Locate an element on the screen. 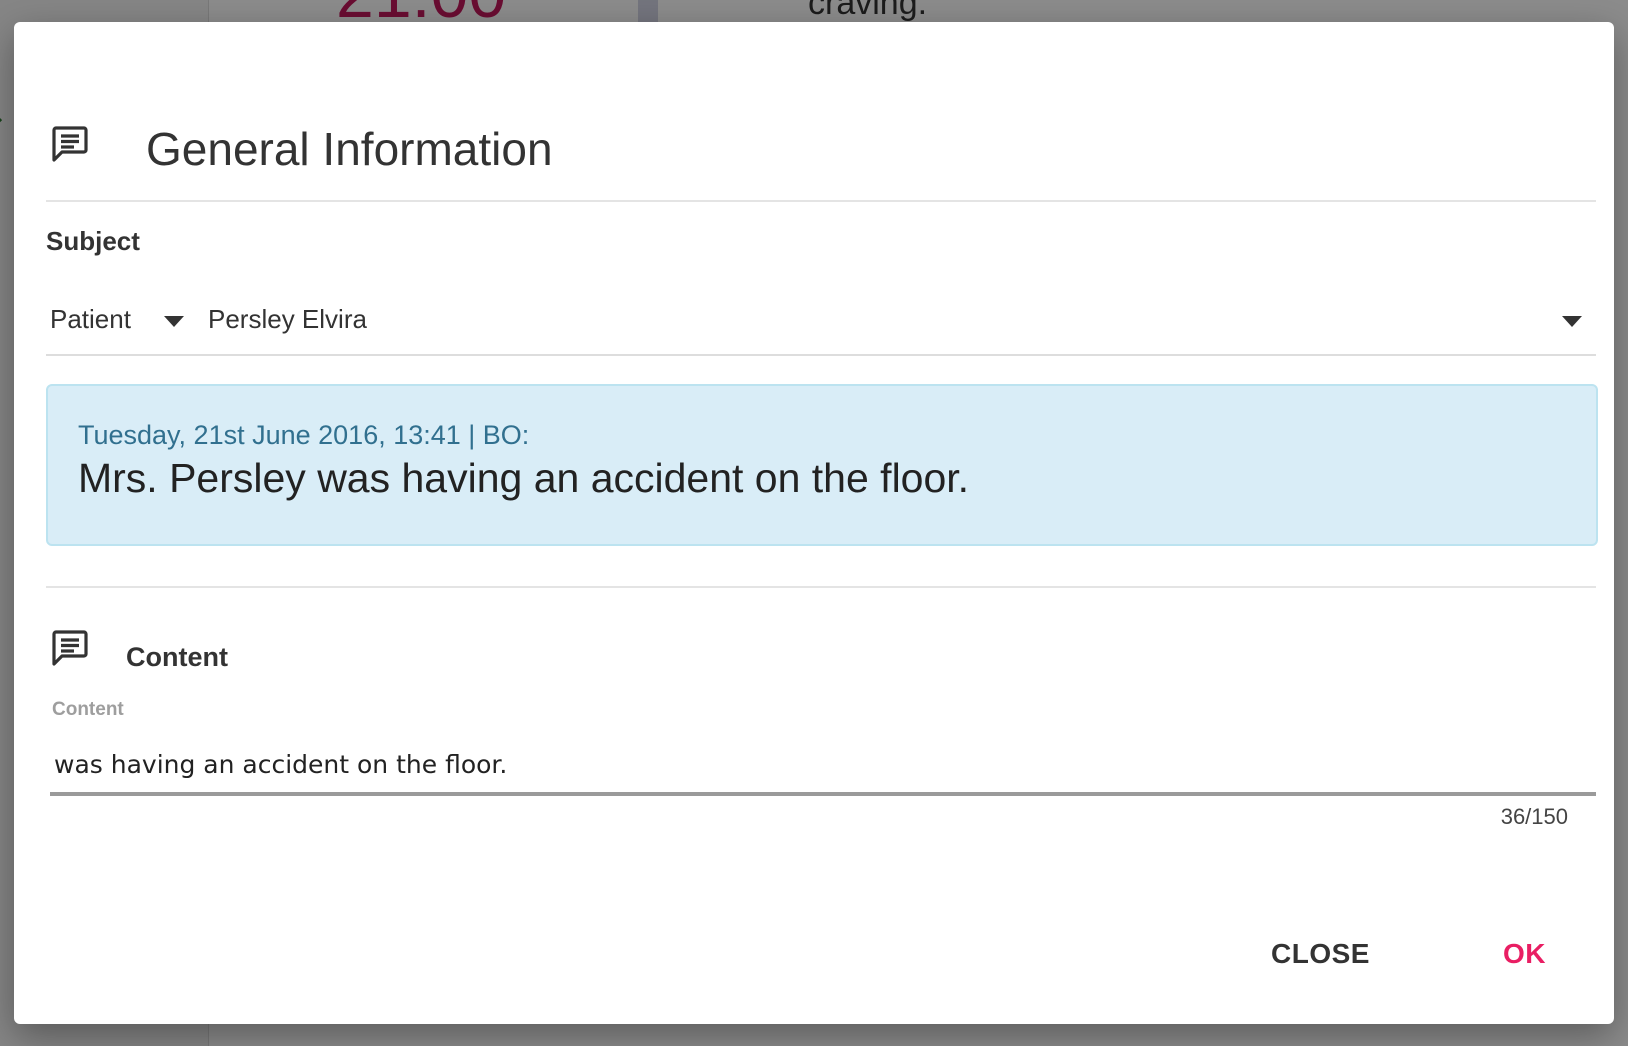  character-counter: 36/150 is located at coordinates (1534, 816).